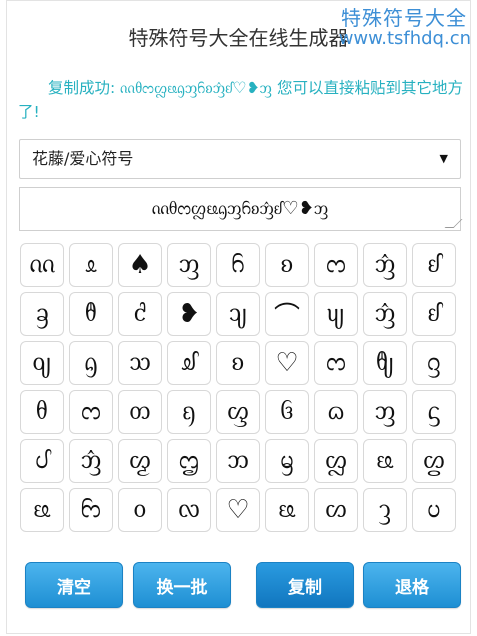 This screenshot has width=477, height=636. Describe the element at coordinates (434, 412) in the screenshot. I see `symbol-cell: ᦓ` at that location.